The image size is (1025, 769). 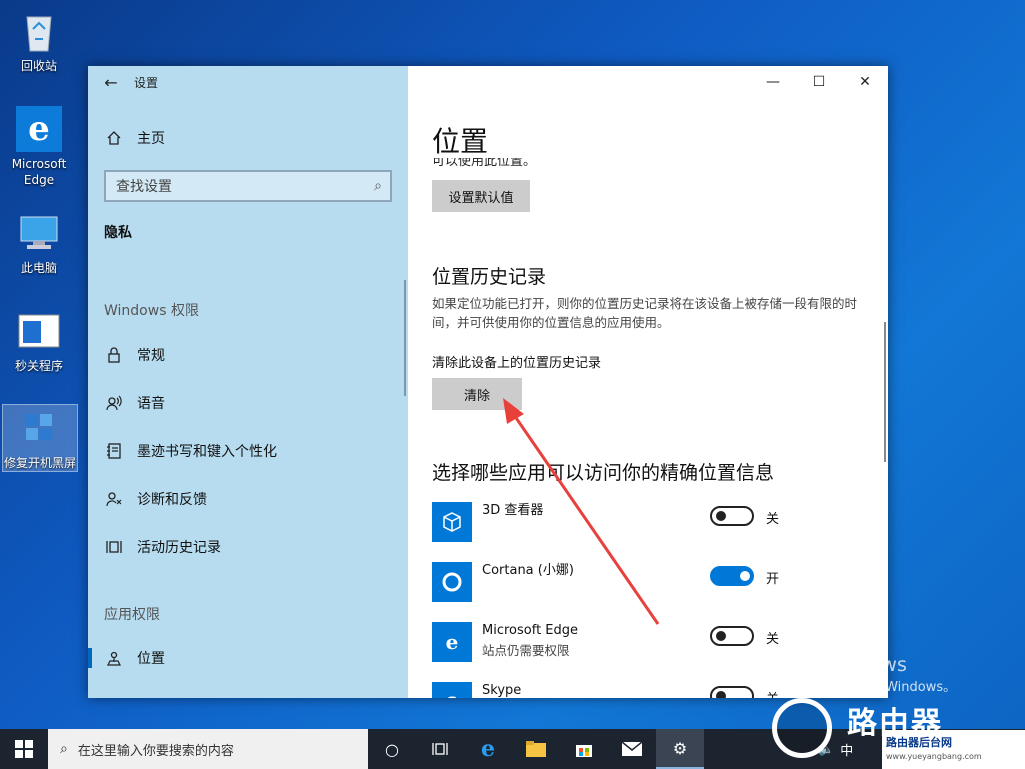 What do you see at coordinates (484, 163) in the screenshot?
I see `clipped-text: 可以使用此位置。` at bounding box center [484, 163].